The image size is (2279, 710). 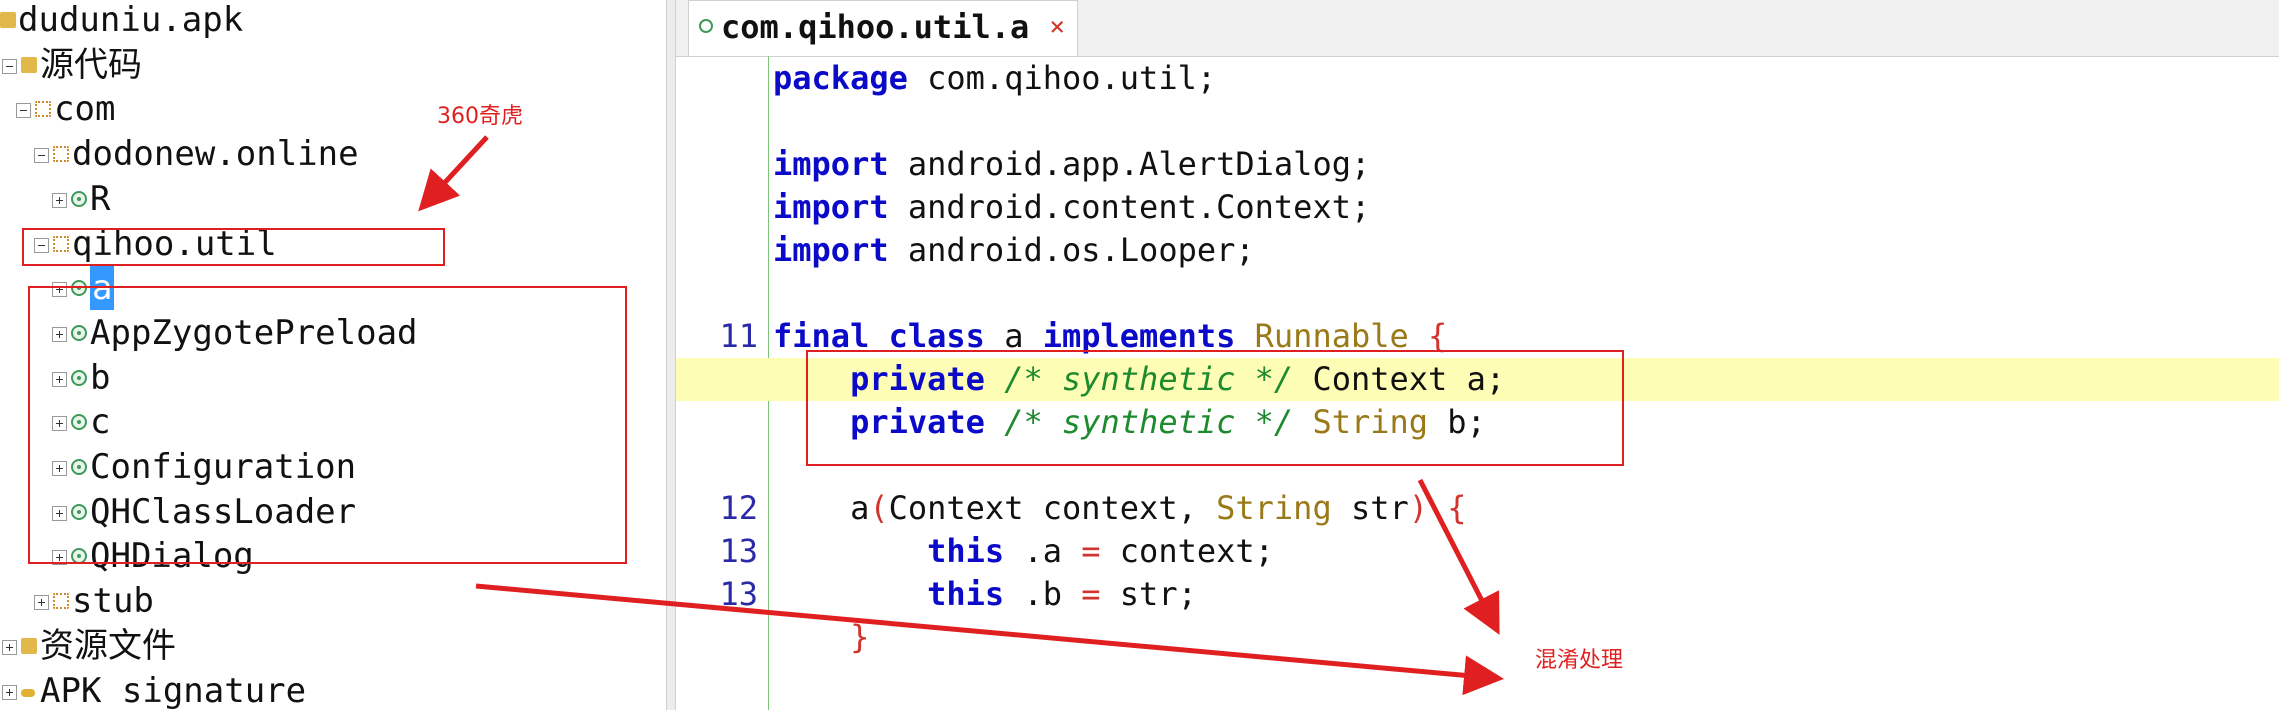 I want to click on code-line: 13 this .b = str;, so click(x=1477, y=594).